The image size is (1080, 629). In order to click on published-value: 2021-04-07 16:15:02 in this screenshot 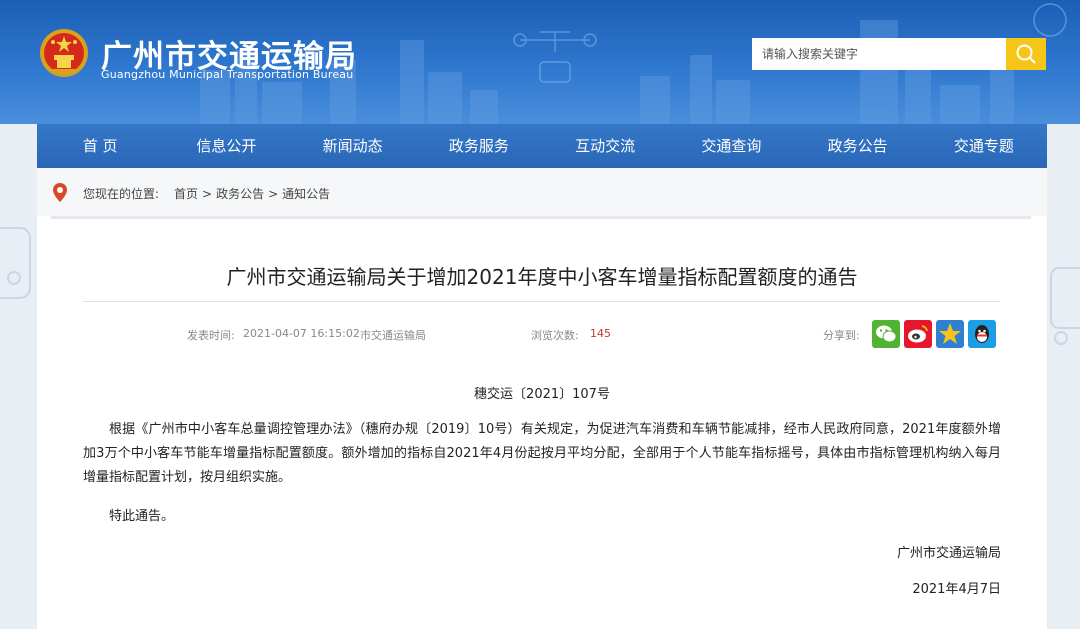, I will do `click(301, 333)`.